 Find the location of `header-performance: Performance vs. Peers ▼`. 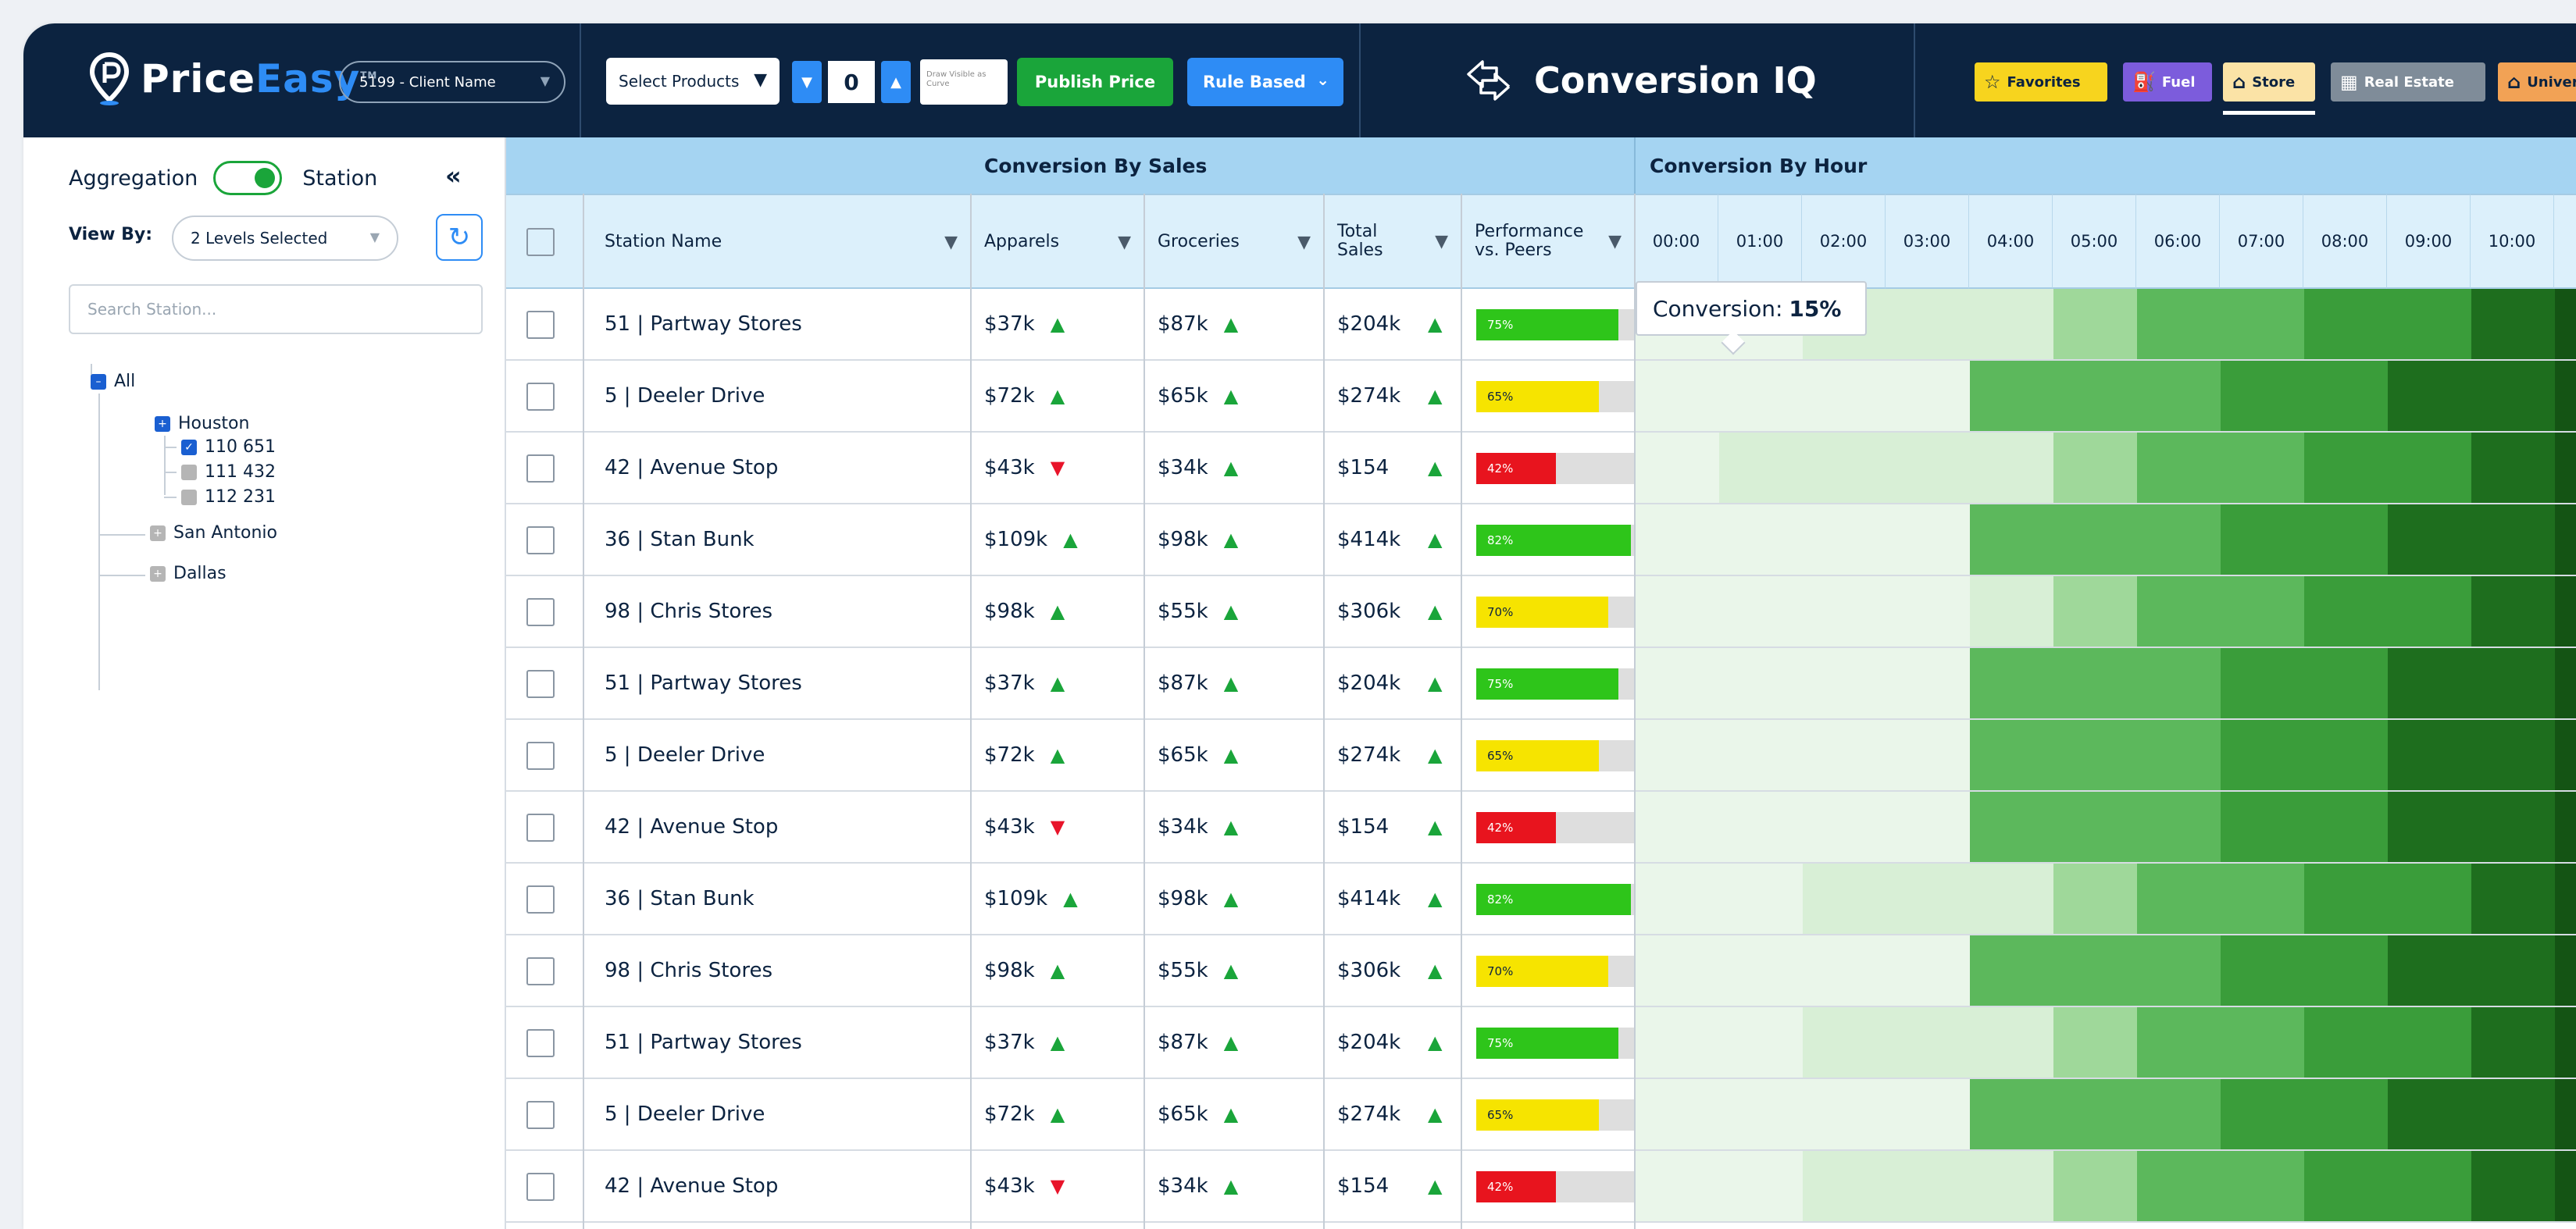

header-performance: Performance vs. Peers ▼ is located at coordinates (1547, 241).